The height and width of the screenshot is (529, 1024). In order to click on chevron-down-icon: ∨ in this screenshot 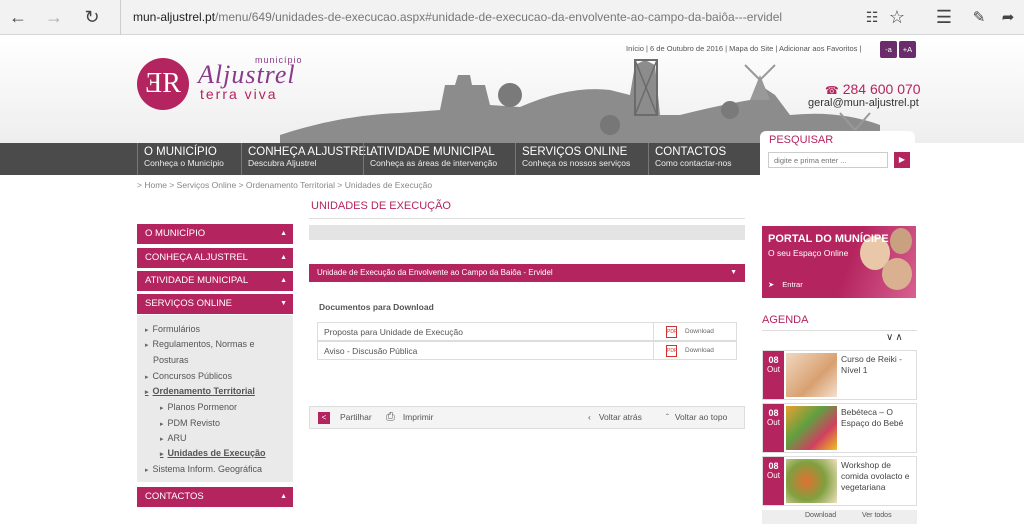, I will do `click(890, 337)`.